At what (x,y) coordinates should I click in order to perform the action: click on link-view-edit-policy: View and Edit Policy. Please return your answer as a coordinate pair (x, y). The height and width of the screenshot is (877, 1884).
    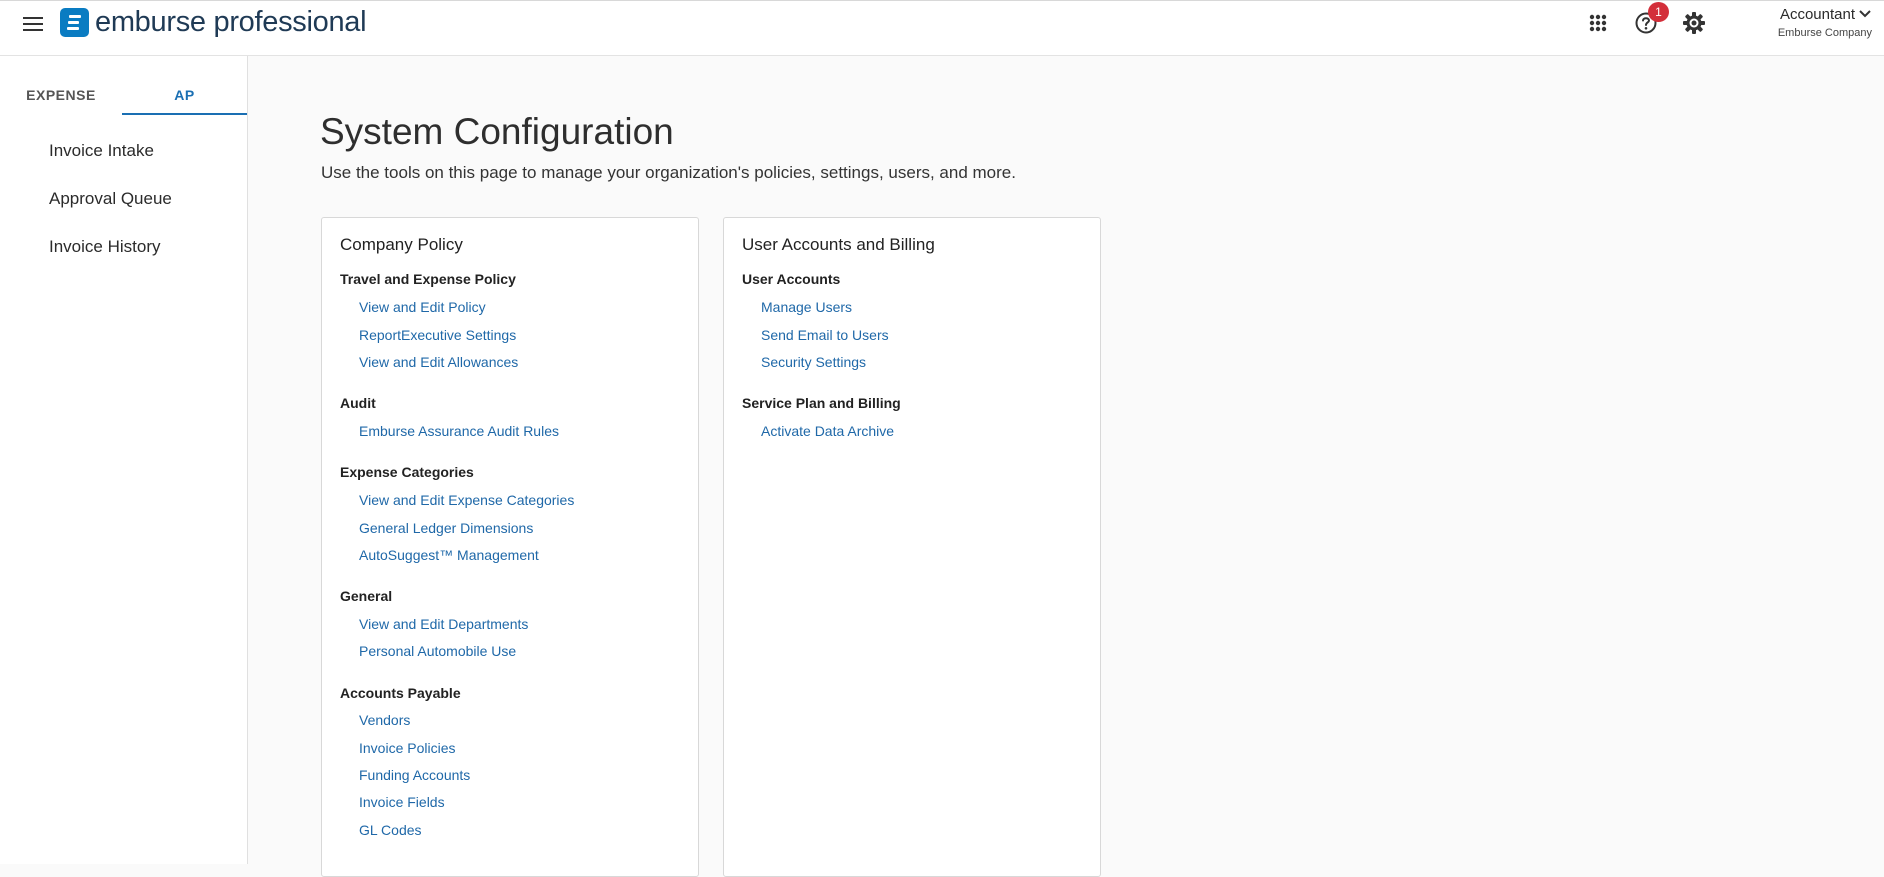
    Looking at the image, I should click on (422, 307).